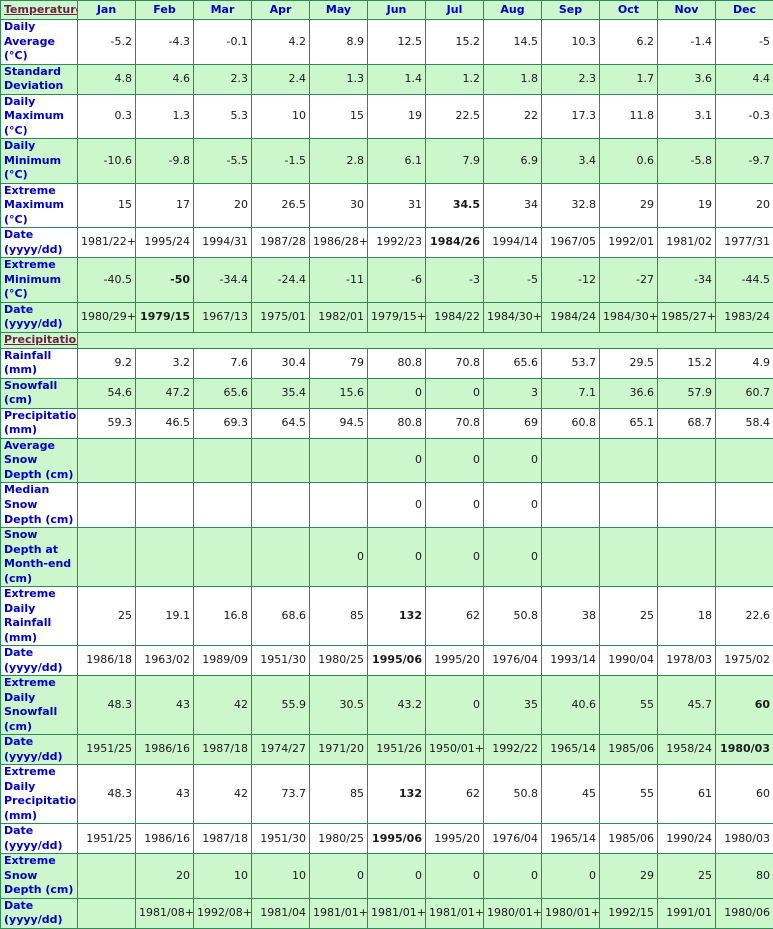 The image size is (773, 929). I want to click on cell-value: -1.4, so click(687, 42).